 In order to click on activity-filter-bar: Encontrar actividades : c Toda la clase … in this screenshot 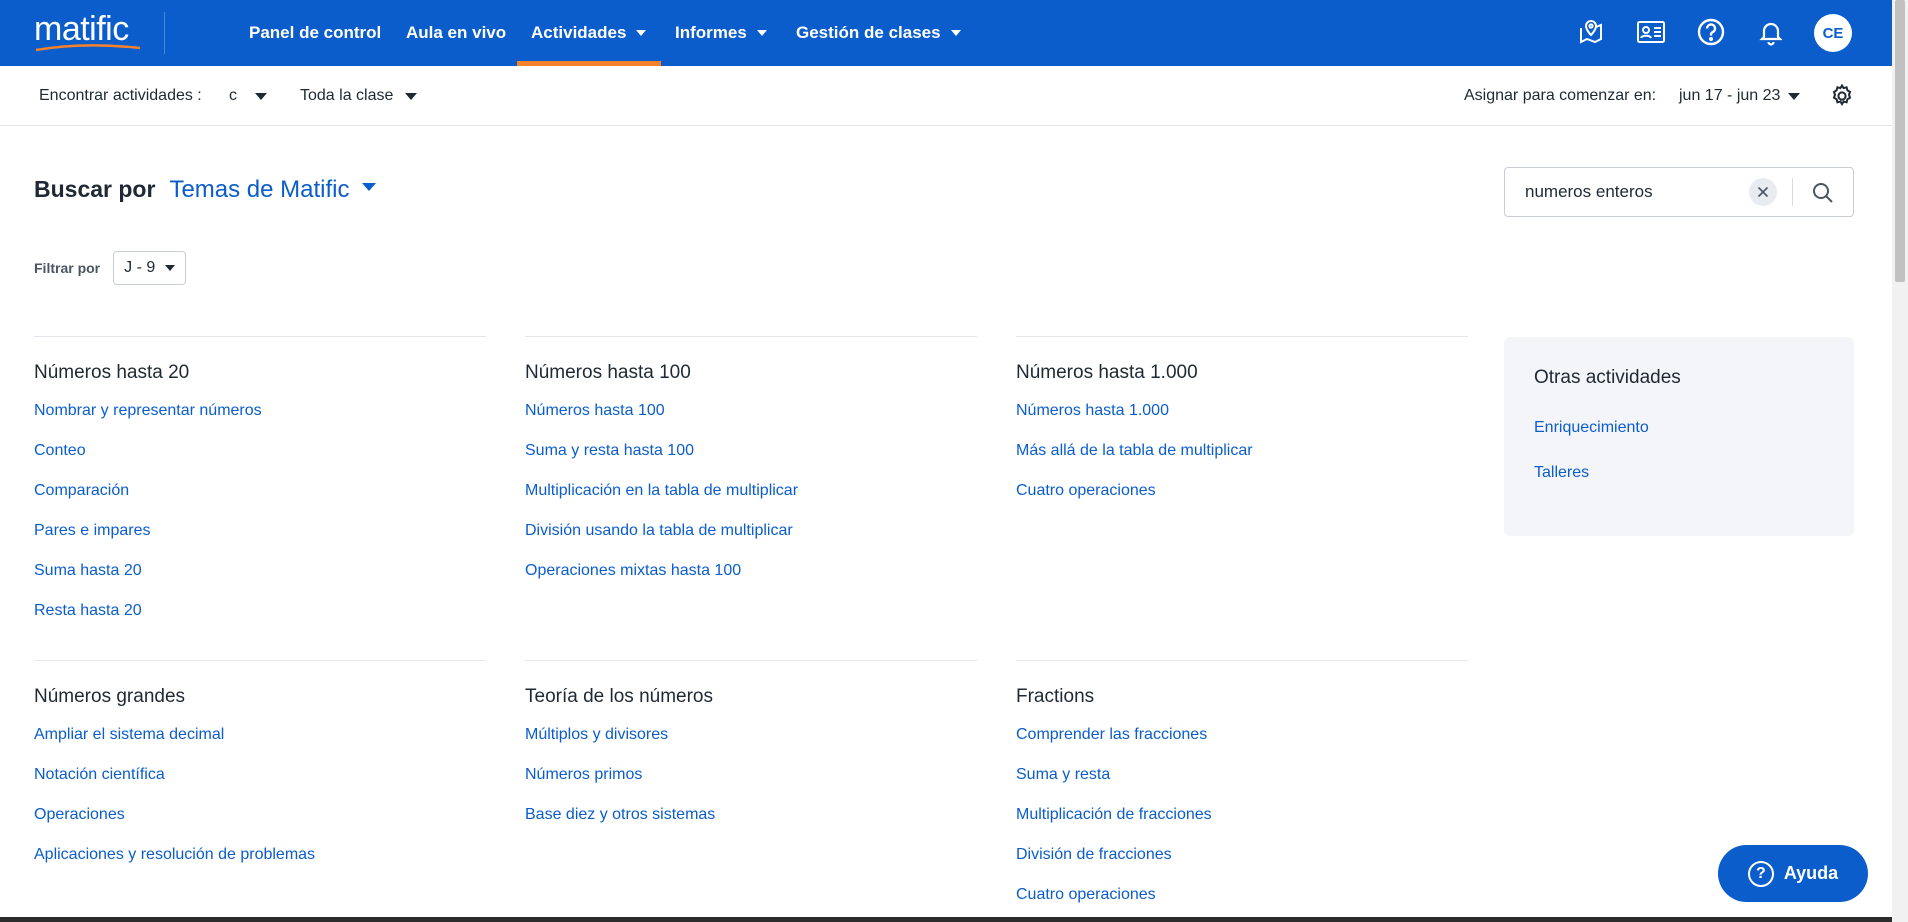, I will do `click(946, 96)`.